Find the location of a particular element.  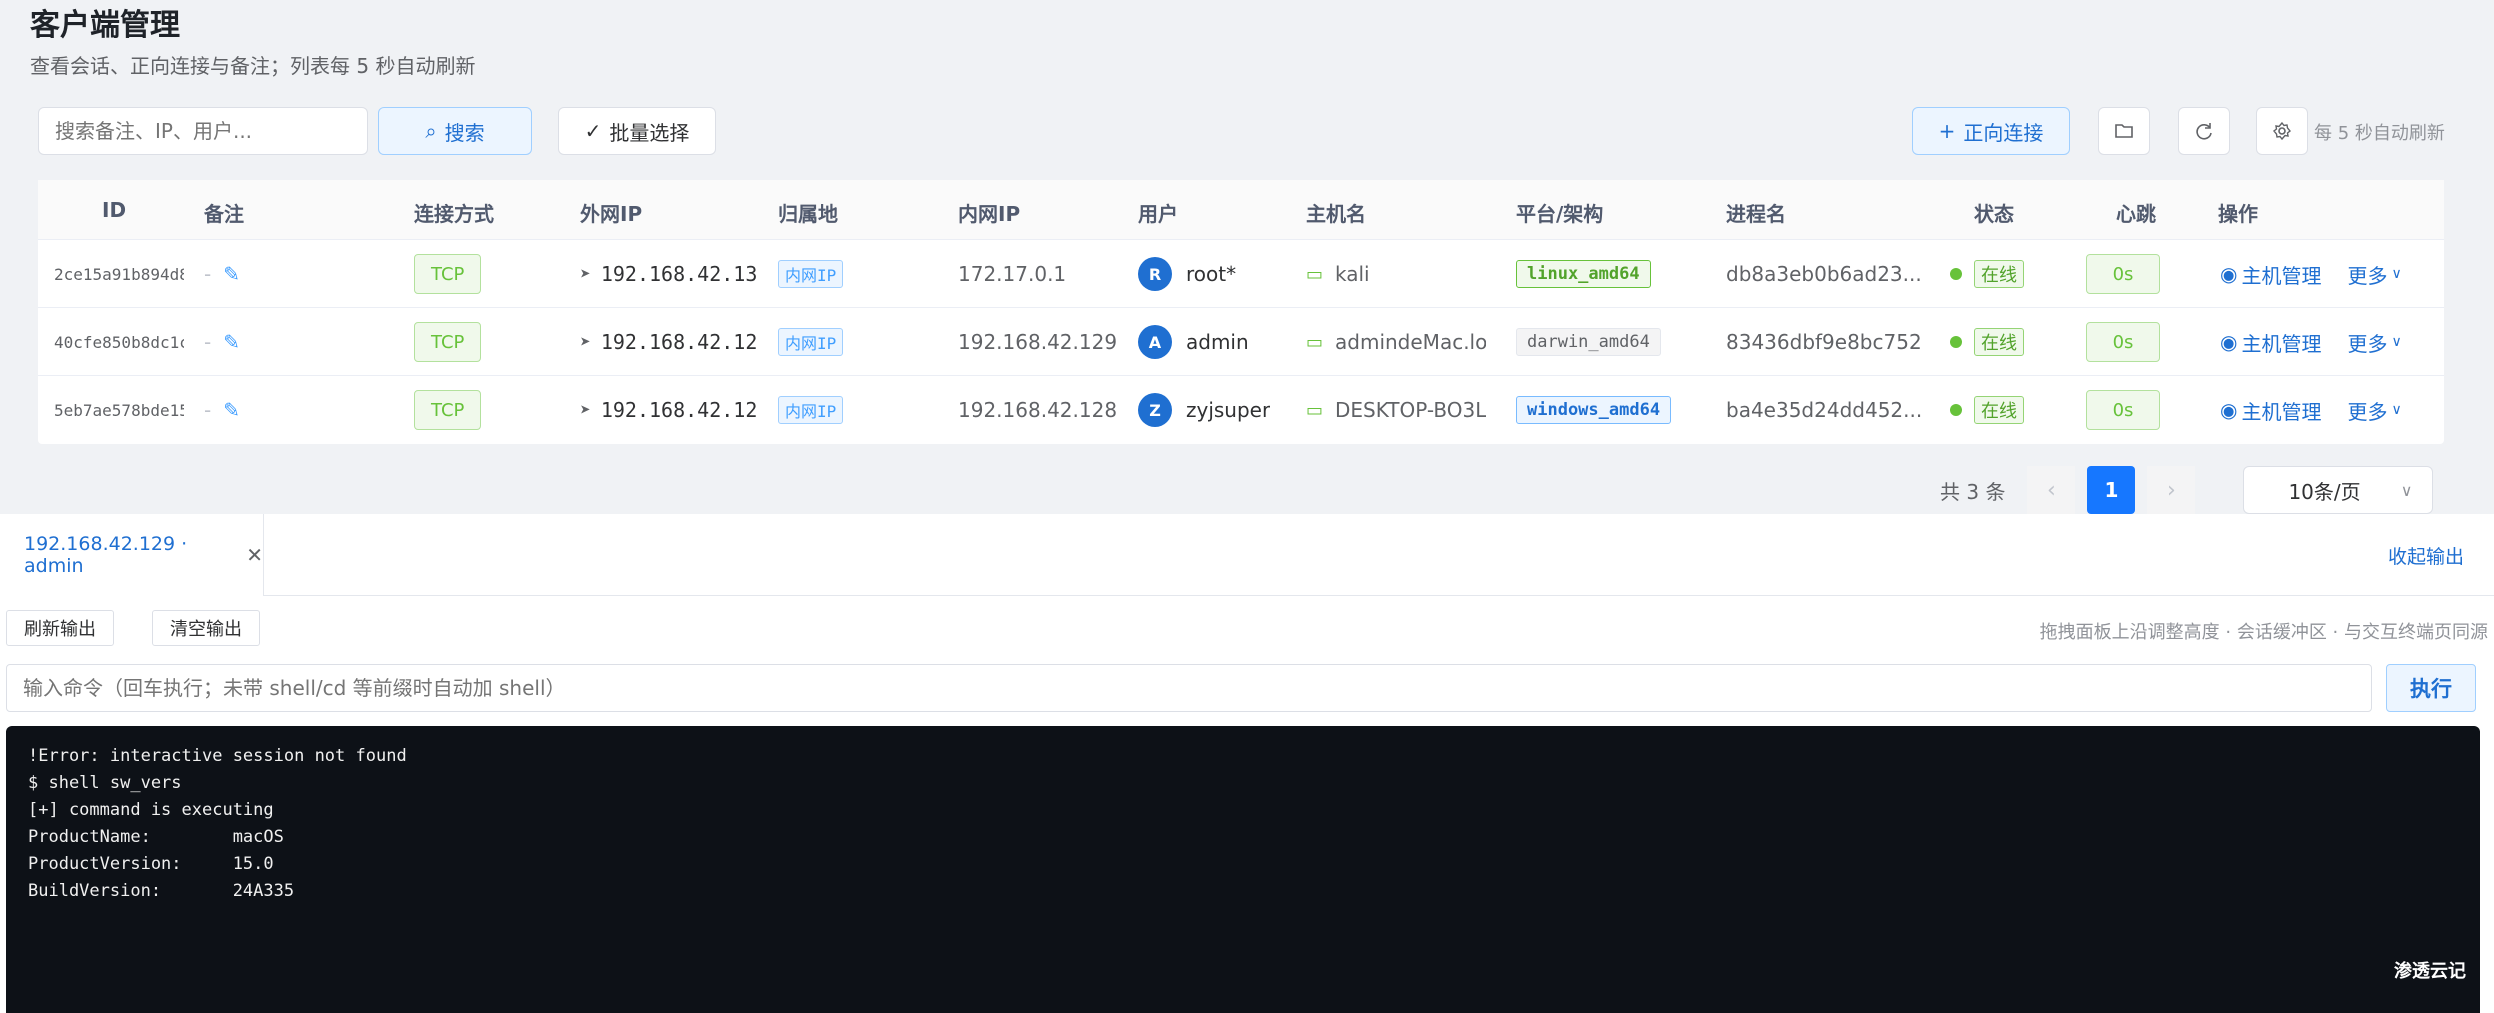

wan-ip-cell: ➤ 192.168.42.128 is located at coordinates (669, 410).